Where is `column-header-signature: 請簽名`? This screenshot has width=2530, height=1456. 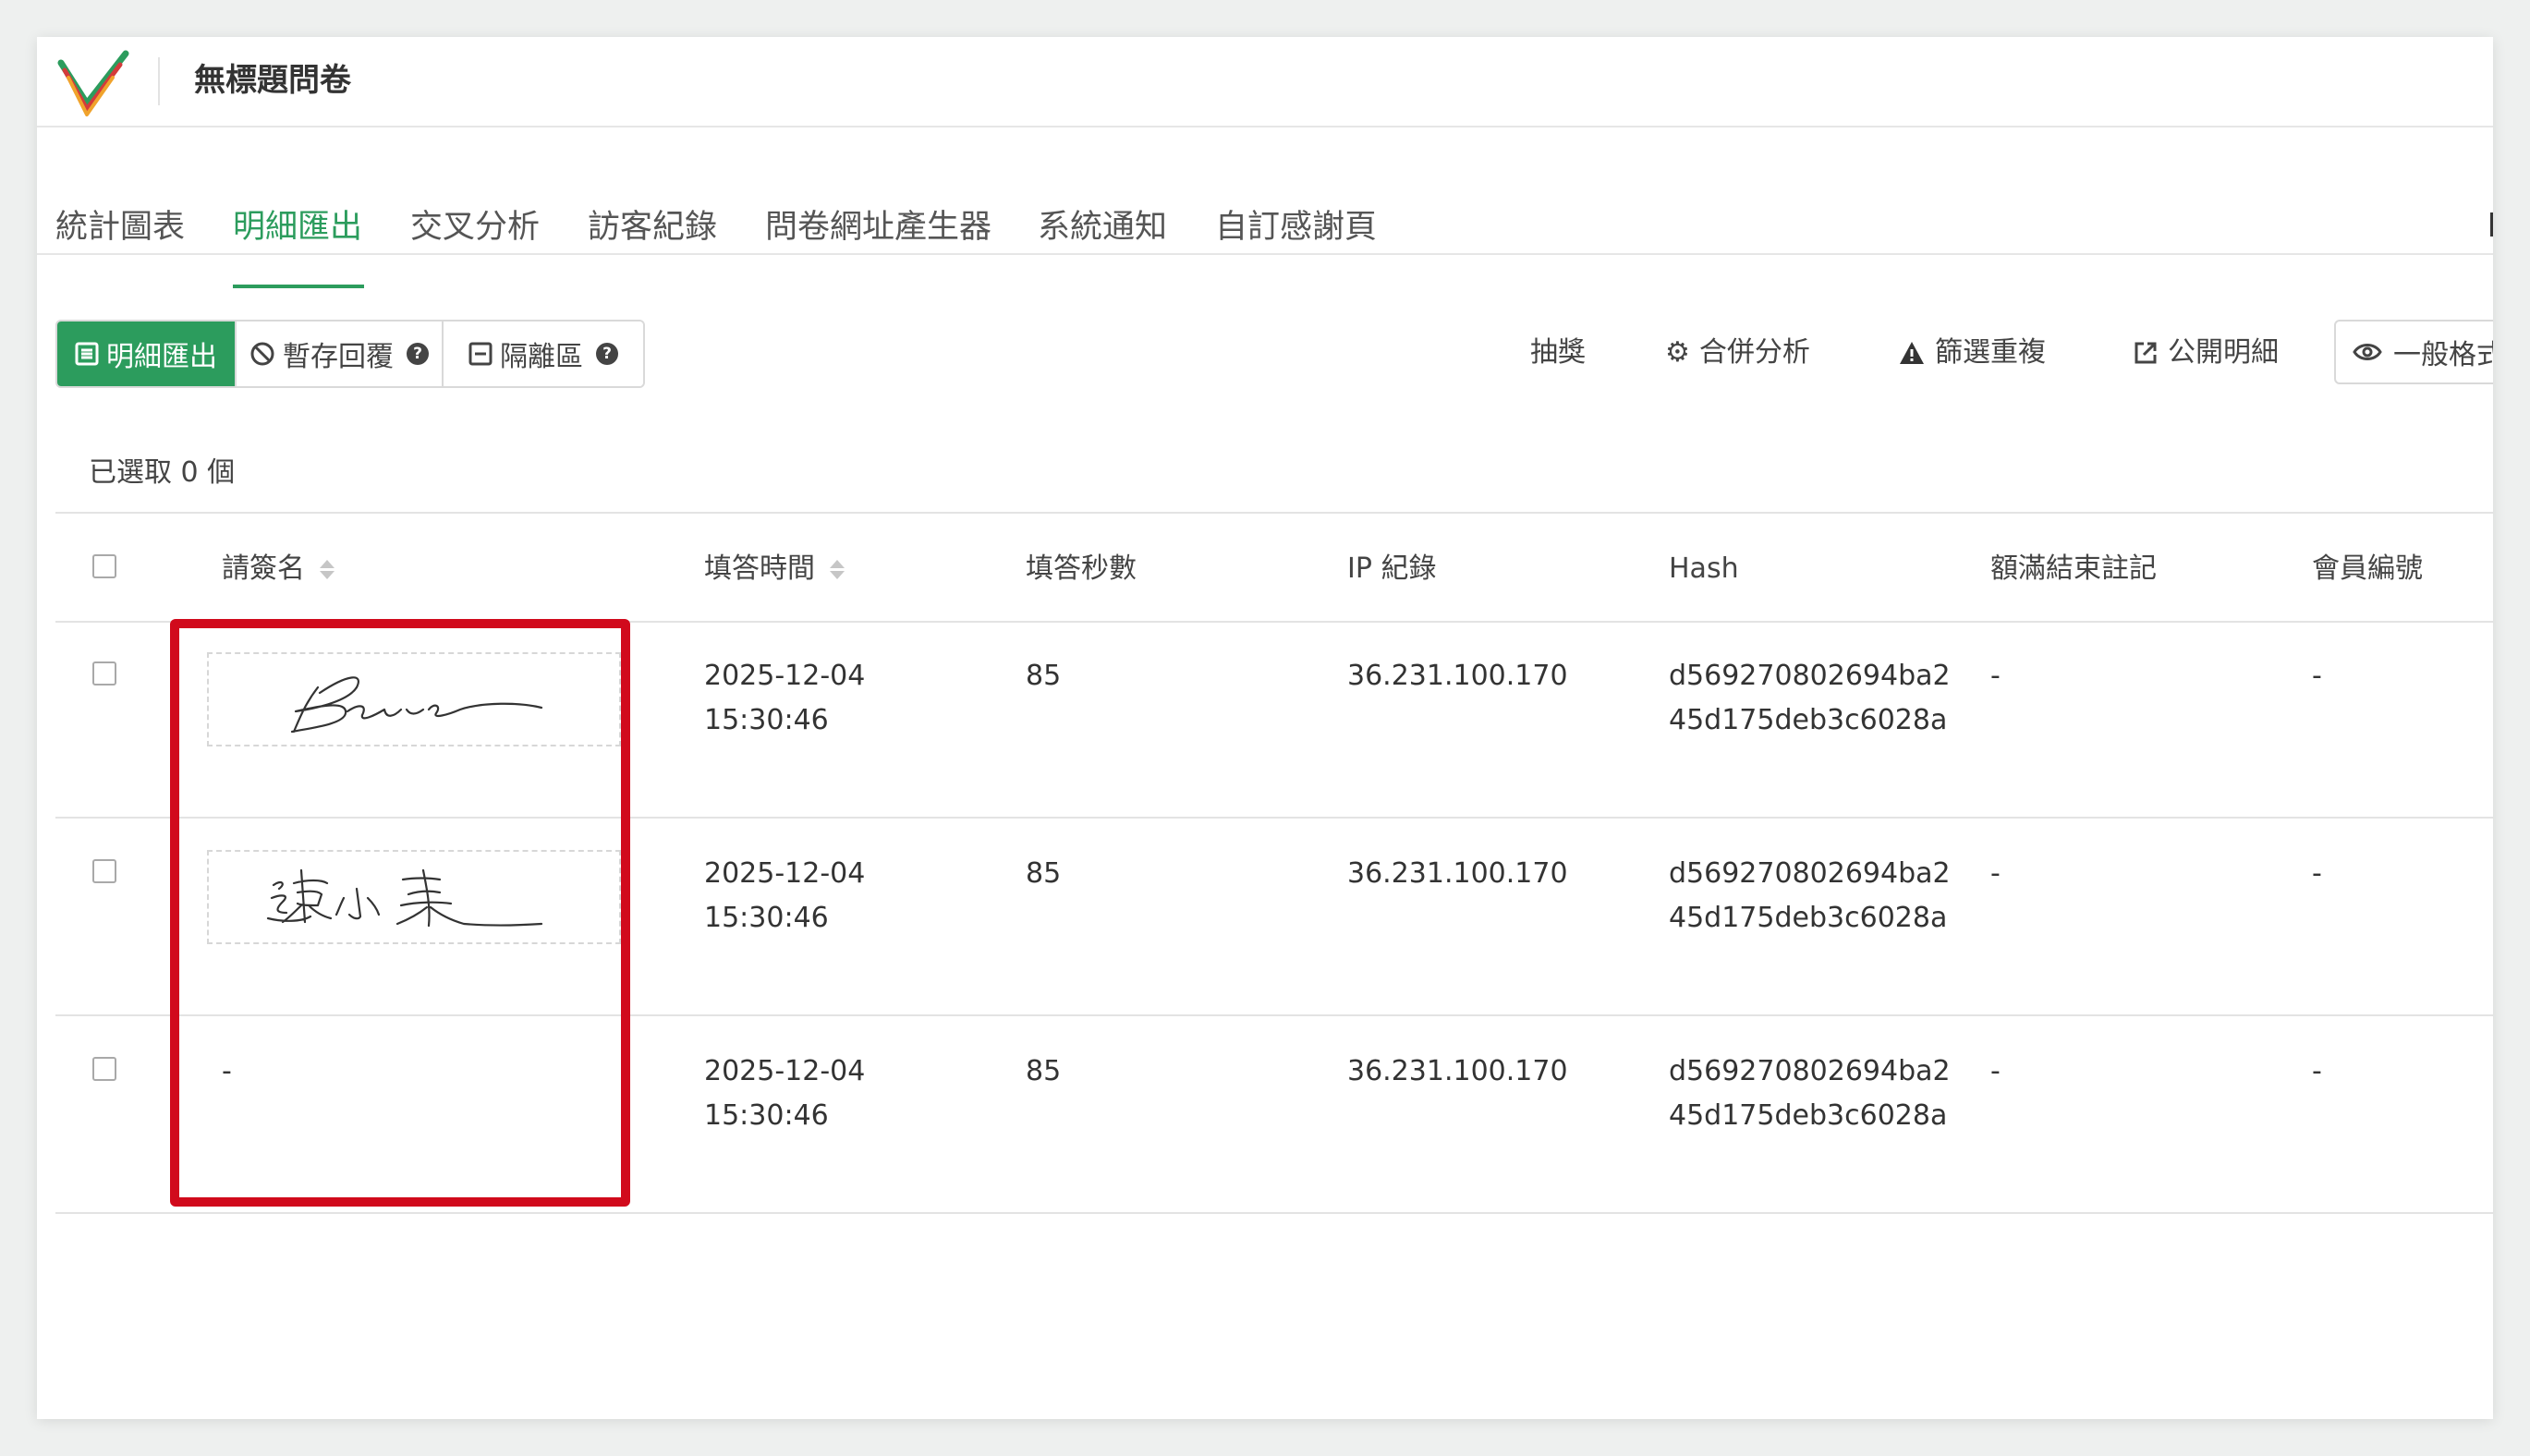 column-header-signature: 請簽名 is located at coordinates (278, 569).